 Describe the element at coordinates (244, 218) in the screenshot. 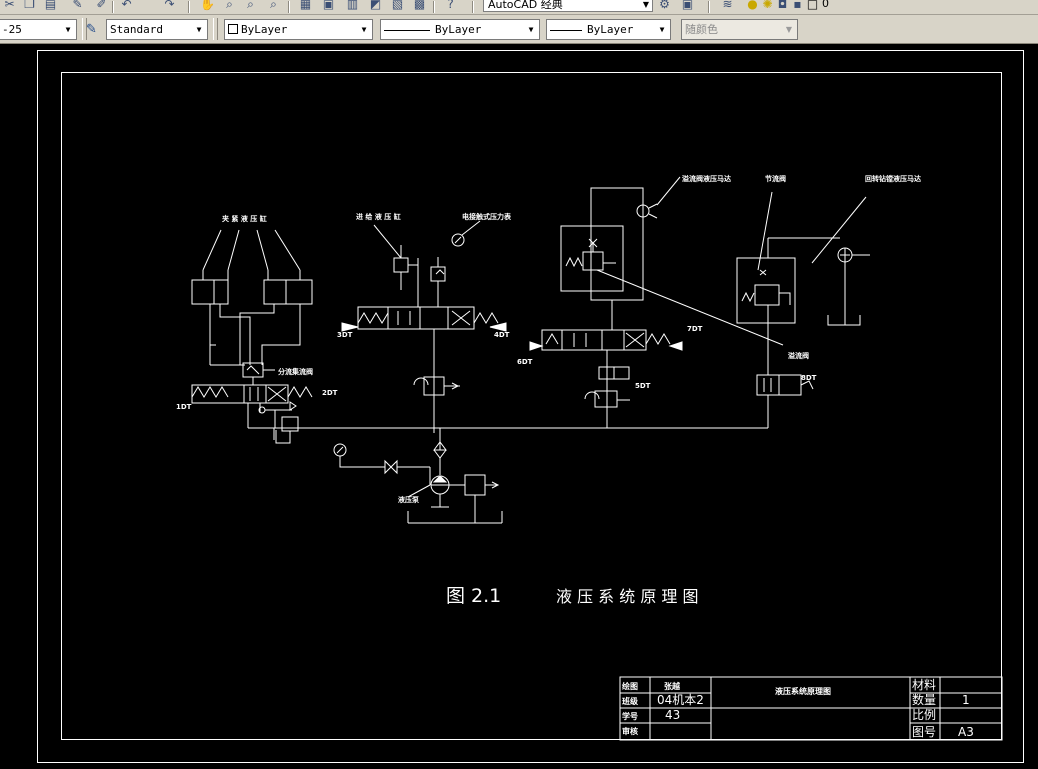

I see `label-clamp-cylinder: 夹 紧 液 压 缸` at that location.